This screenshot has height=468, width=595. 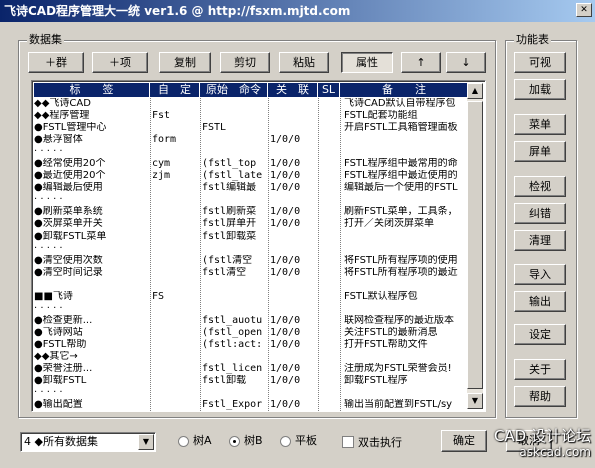 What do you see at coordinates (381, 116) in the screenshot?
I see `cell-c4: FSTL配套功能组` at bounding box center [381, 116].